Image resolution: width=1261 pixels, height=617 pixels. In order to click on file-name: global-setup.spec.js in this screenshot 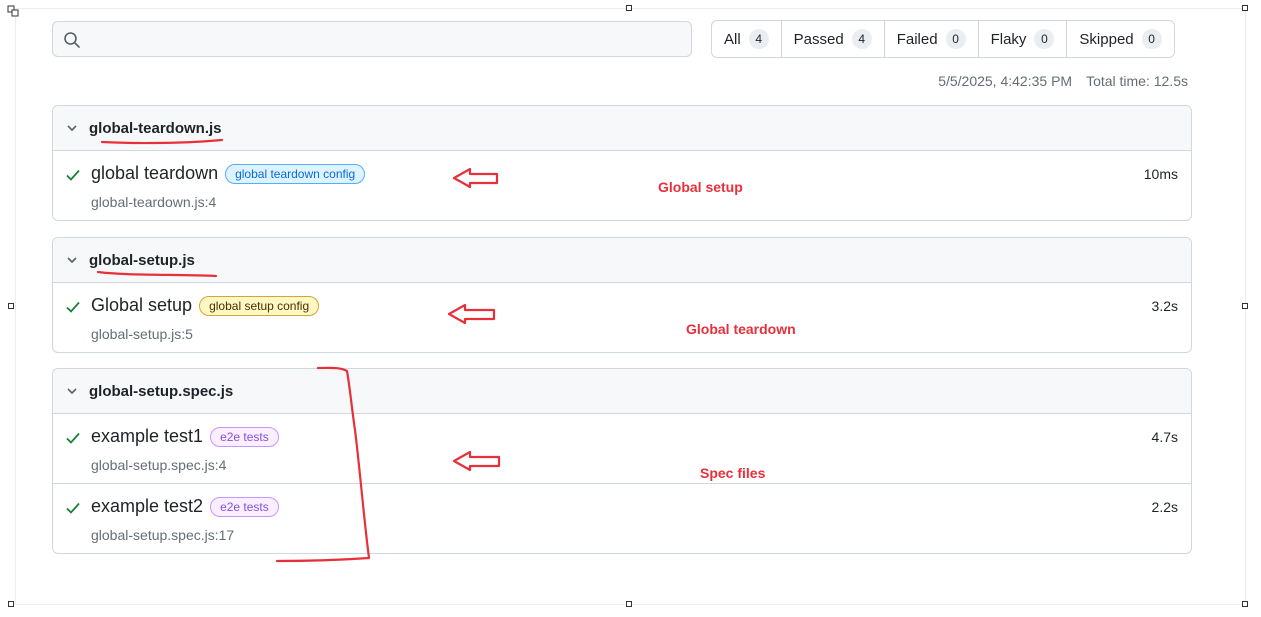, I will do `click(161, 391)`.